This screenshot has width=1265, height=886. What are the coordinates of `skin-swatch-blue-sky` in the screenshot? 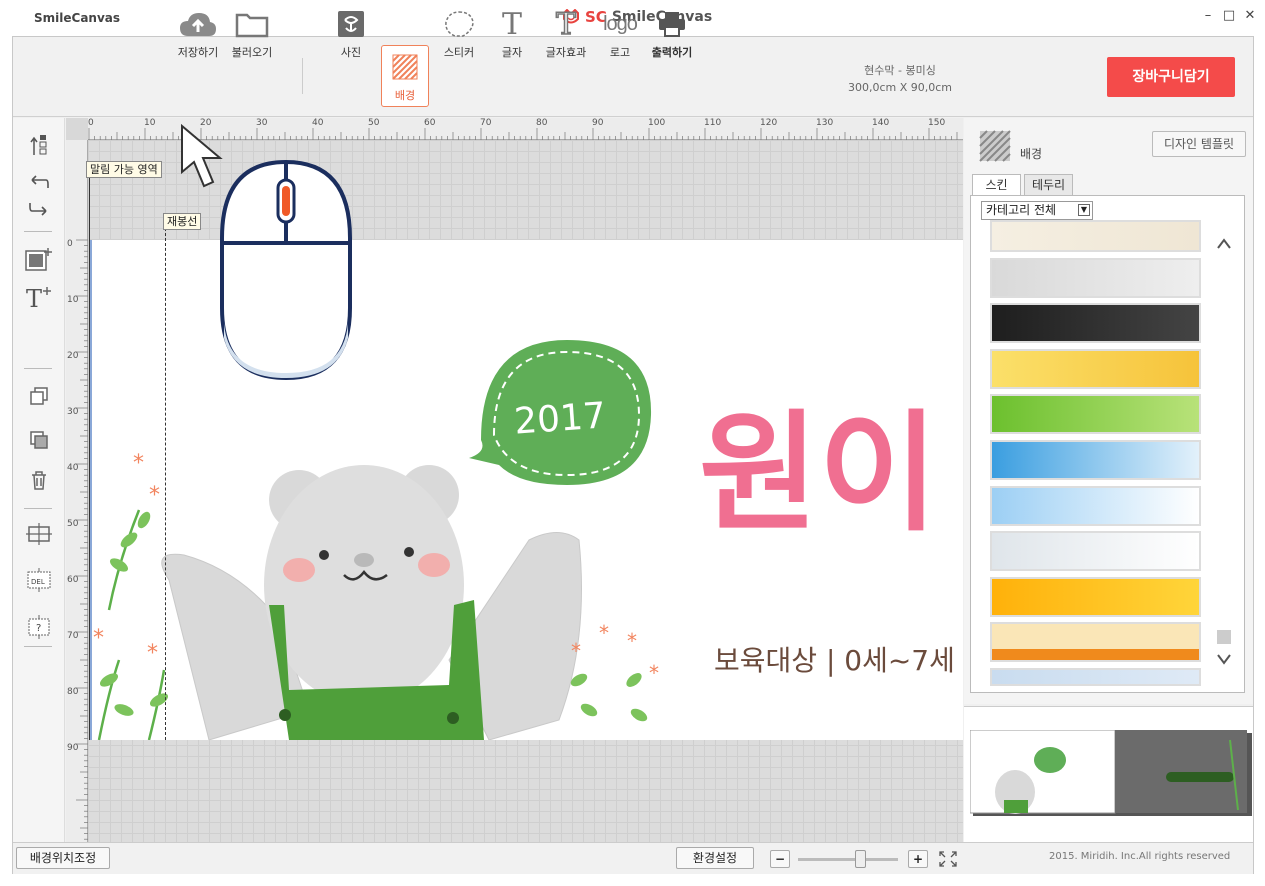 It's located at (1095, 460).